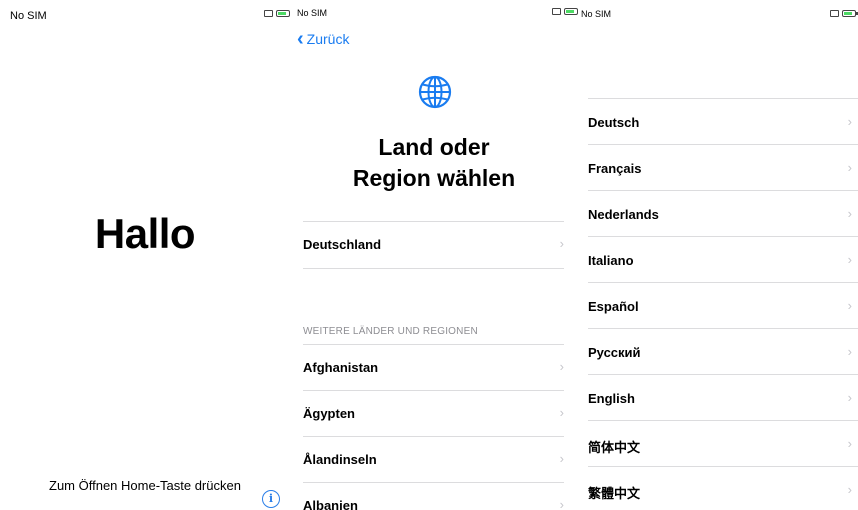 The image size is (858, 510). What do you see at coordinates (328, 39) in the screenshot?
I see `back-label: Zurück` at bounding box center [328, 39].